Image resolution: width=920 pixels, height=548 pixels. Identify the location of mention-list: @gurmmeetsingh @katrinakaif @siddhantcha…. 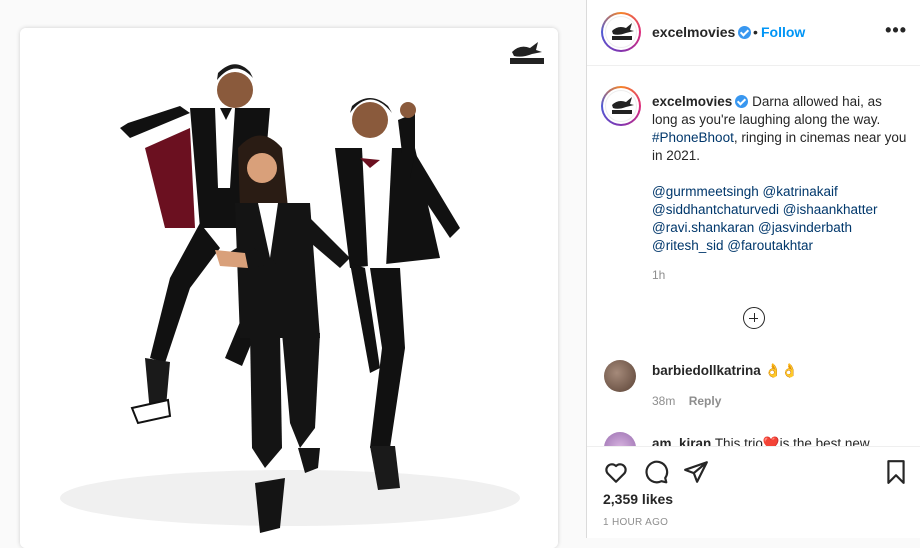
(779, 219).